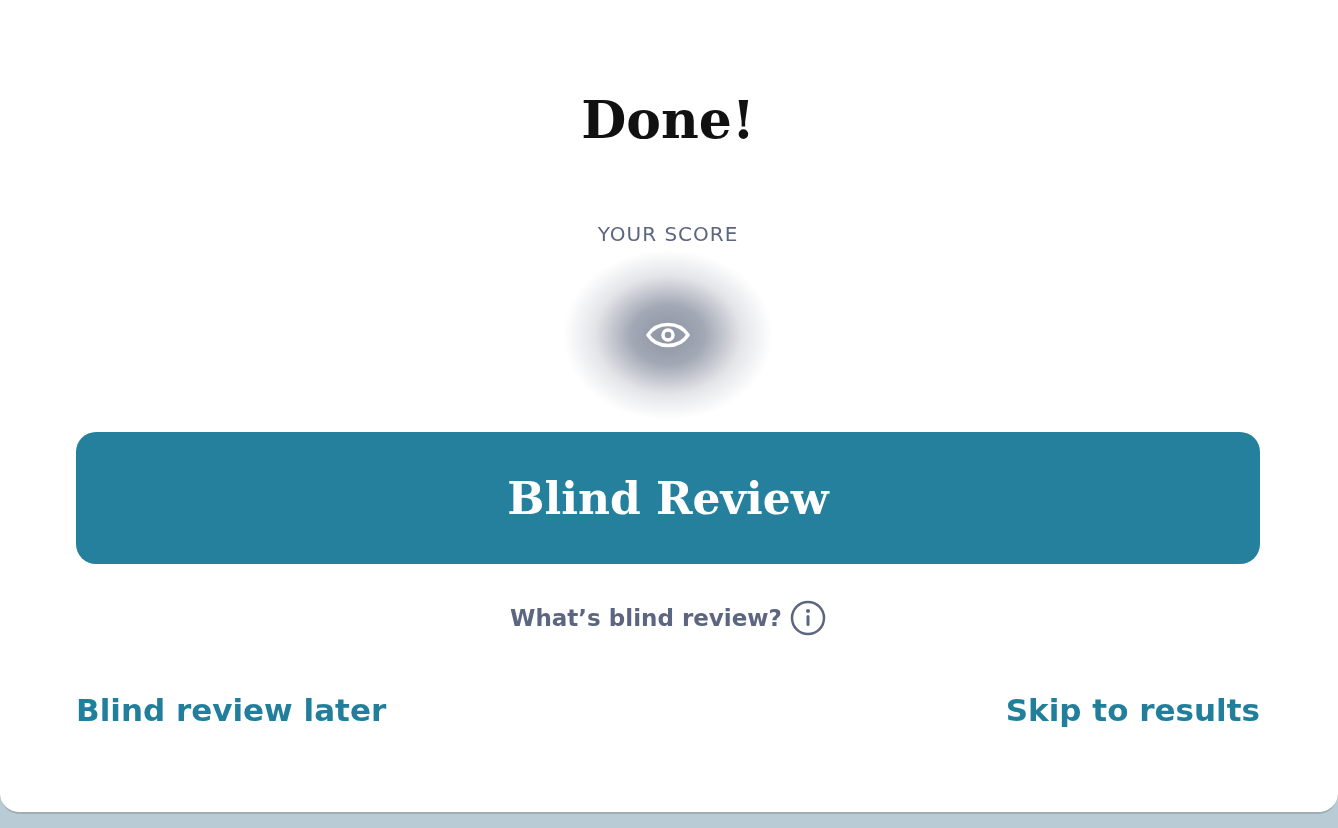 This screenshot has width=1338, height=828. Describe the element at coordinates (231, 710) in the screenshot. I see `footer-link: Blind review later` at that location.